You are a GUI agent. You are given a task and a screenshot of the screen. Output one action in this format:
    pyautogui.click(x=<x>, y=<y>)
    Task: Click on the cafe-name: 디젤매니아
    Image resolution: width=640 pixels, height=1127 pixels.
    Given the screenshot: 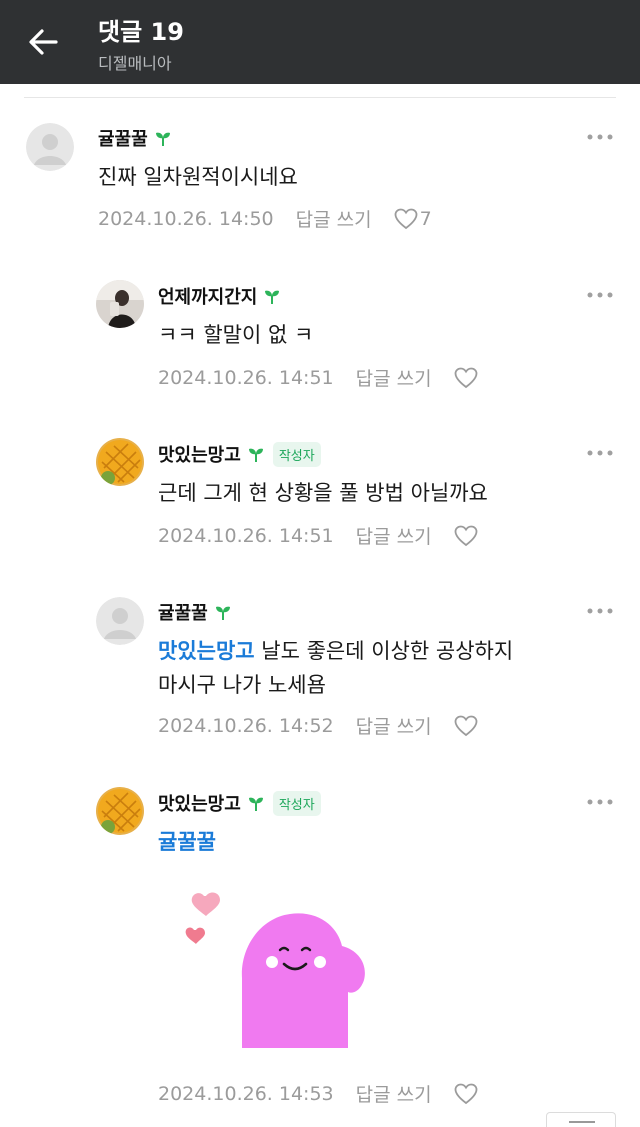 What is the action you would take?
    pyautogui.click(x=135, y=63)
    